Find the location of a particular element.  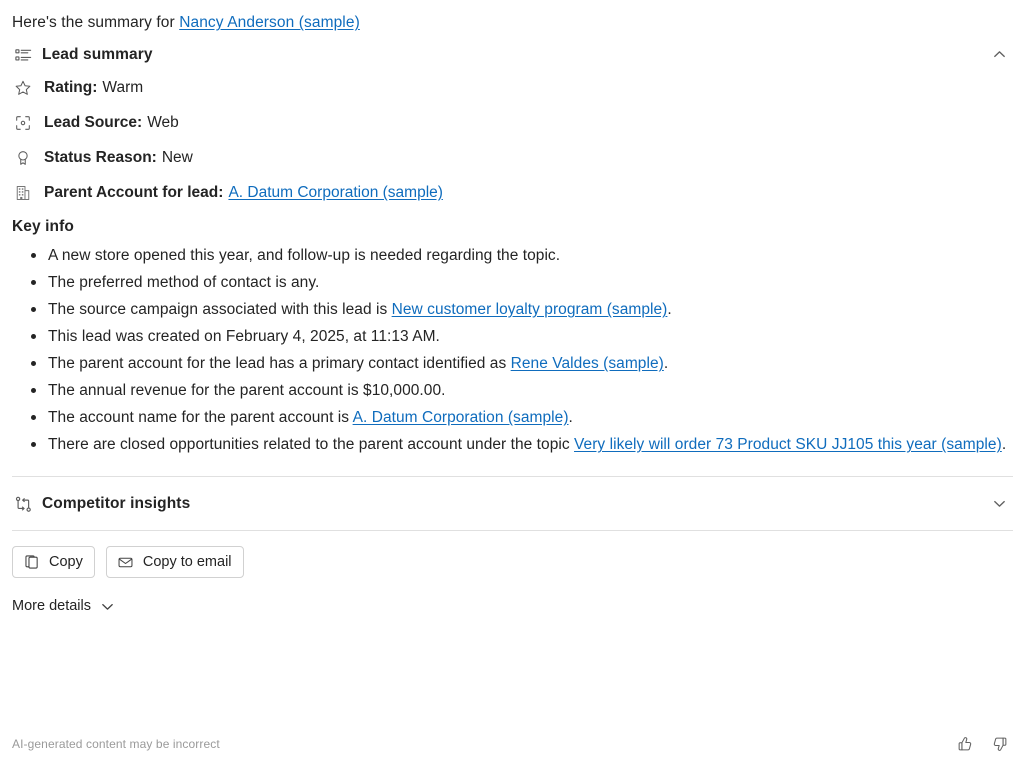

attribute-value: New is located at coordinates (177, 157).